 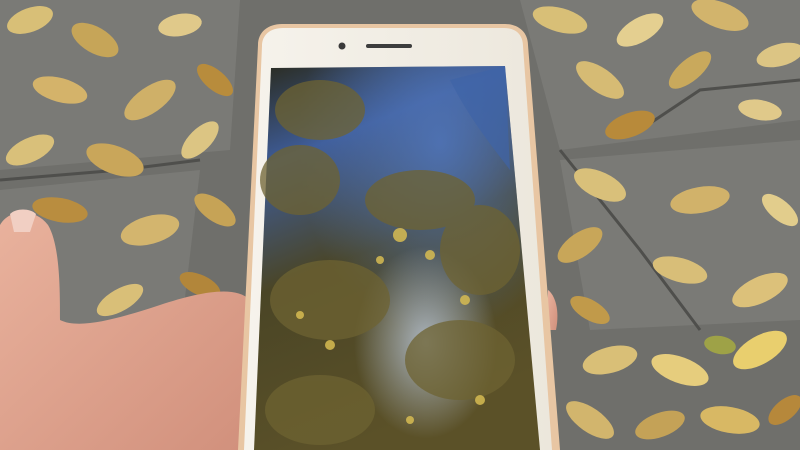 What do you see at coordinates (342, 46) in the screenshot?
I see `front-camera-icon` at bounding box center [342, 46].